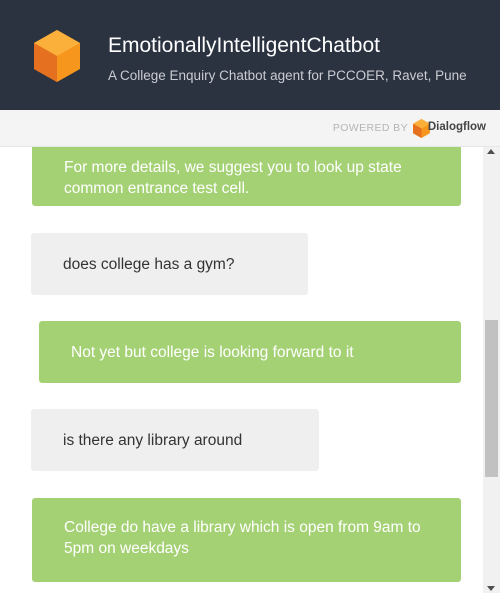 This screenshot has height=593, width=500. What do you see at coordinates (370, 128) in the screenshot?
I see `powered-by-label: POWERED BY` at bounding box center [370, 128].